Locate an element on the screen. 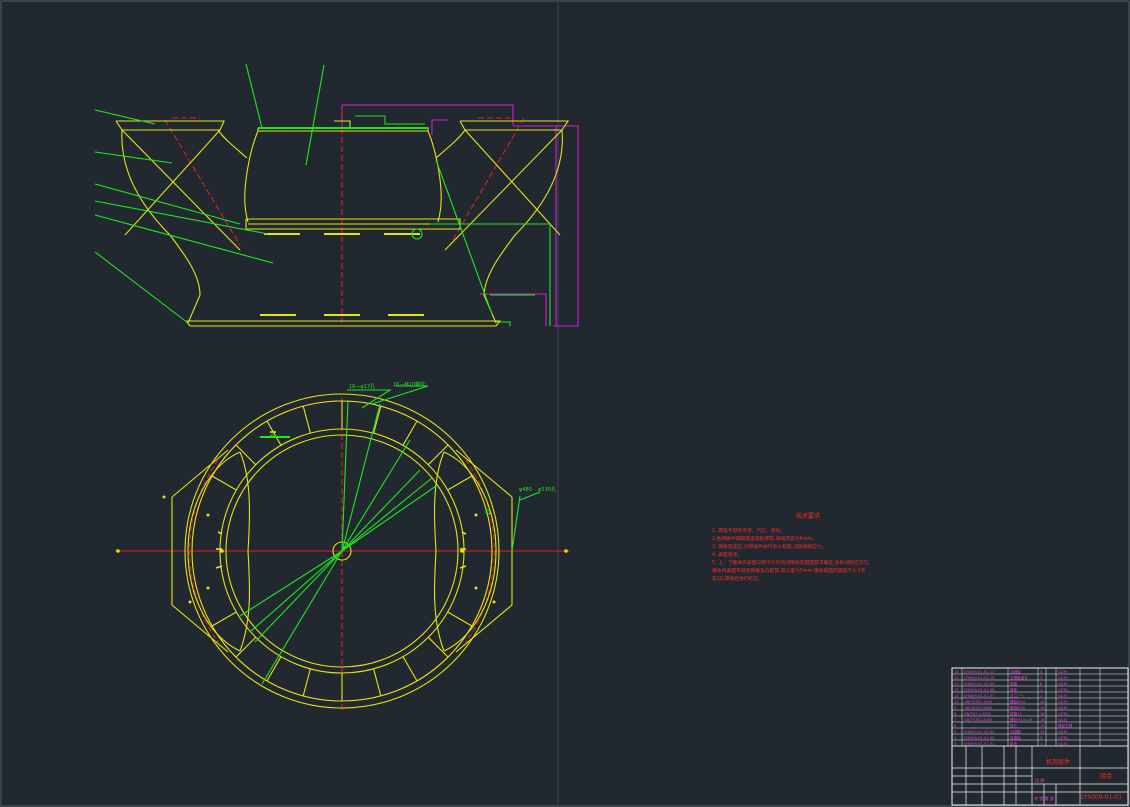 The image size is (1130, 807). parts-cell: 15 is located at coordinates (956, 672).